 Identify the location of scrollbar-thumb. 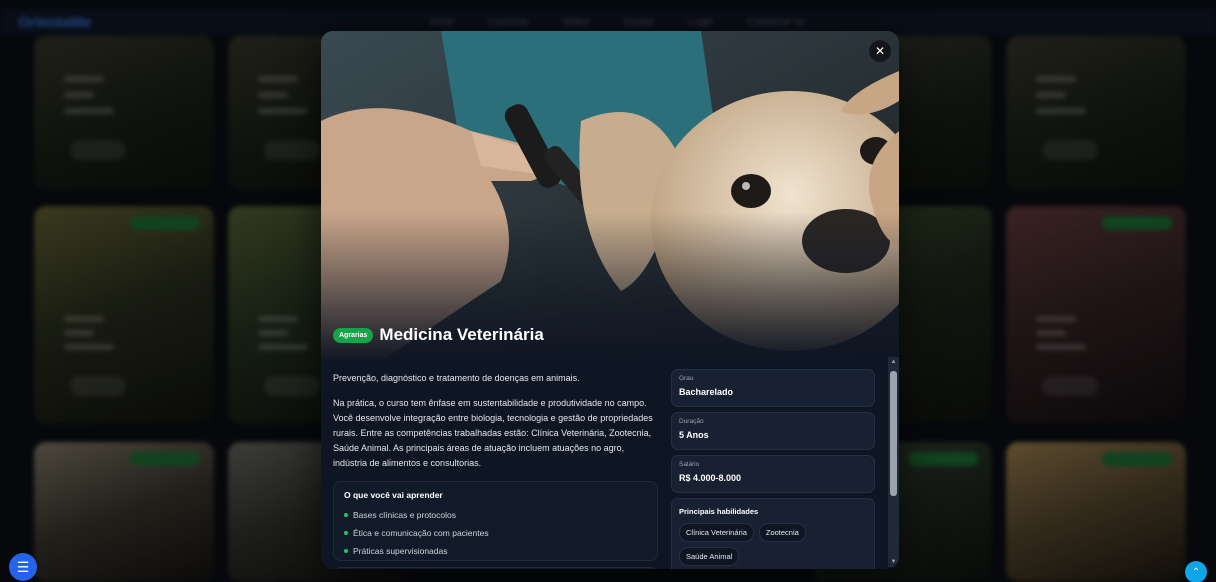
(893, 433).